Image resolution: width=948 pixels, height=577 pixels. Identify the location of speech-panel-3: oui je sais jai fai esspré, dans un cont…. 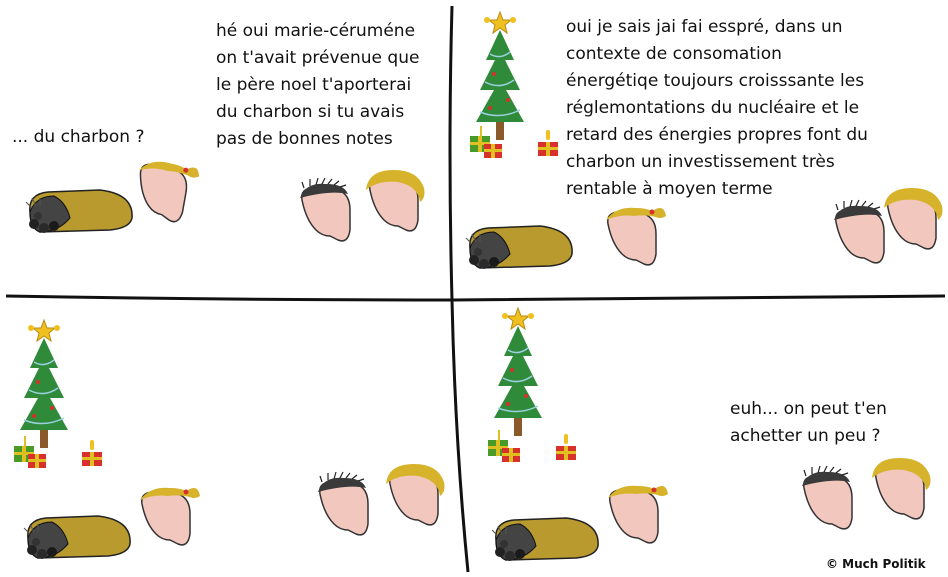
(717, 108).